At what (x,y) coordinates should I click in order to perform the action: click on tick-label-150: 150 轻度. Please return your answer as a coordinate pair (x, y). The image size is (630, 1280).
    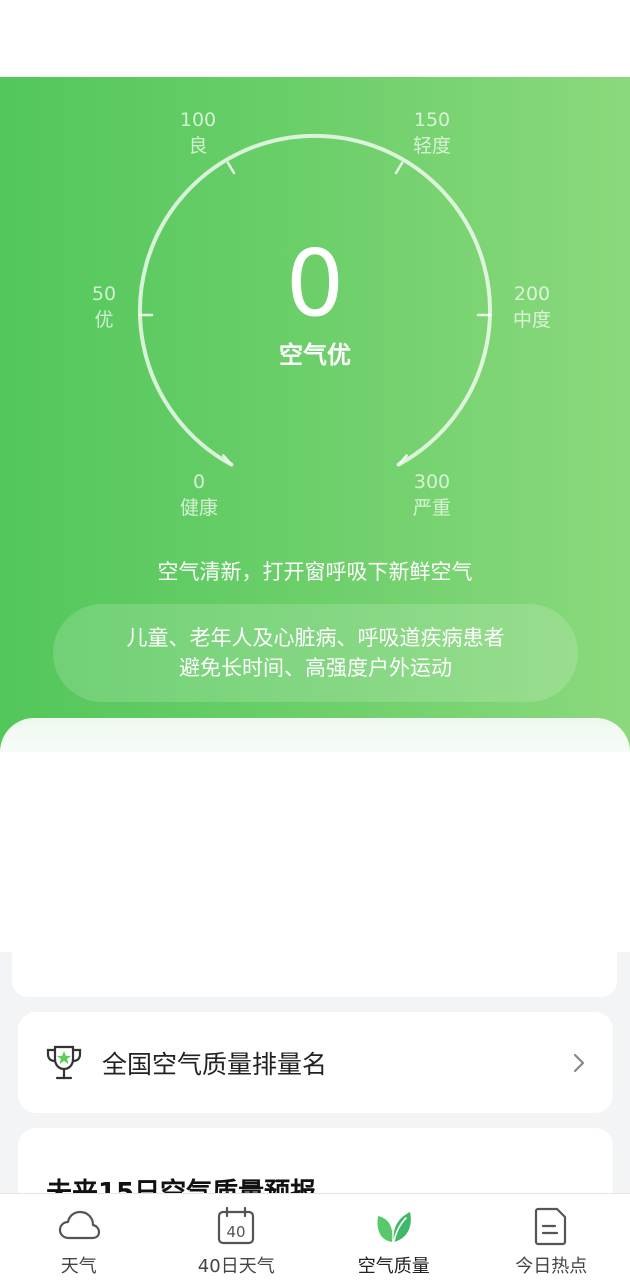
    Looking at the image, I should click on (431, 133).